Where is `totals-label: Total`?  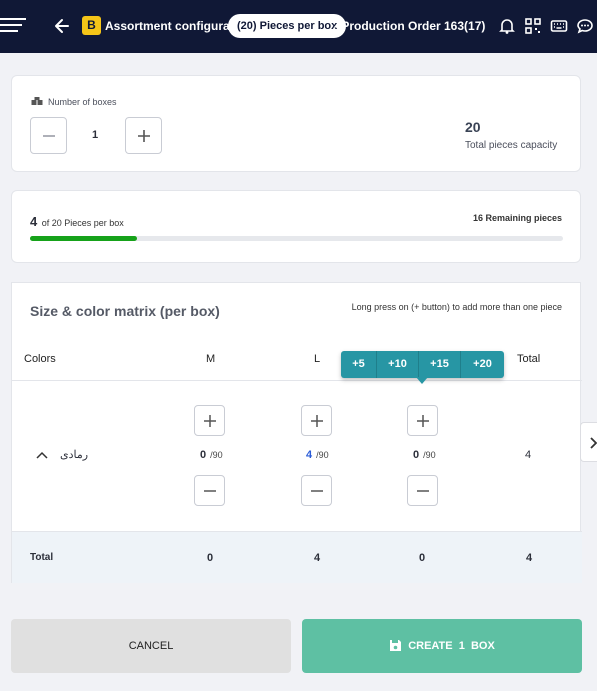
totals-label: Total is located at coordinates (42, 557).